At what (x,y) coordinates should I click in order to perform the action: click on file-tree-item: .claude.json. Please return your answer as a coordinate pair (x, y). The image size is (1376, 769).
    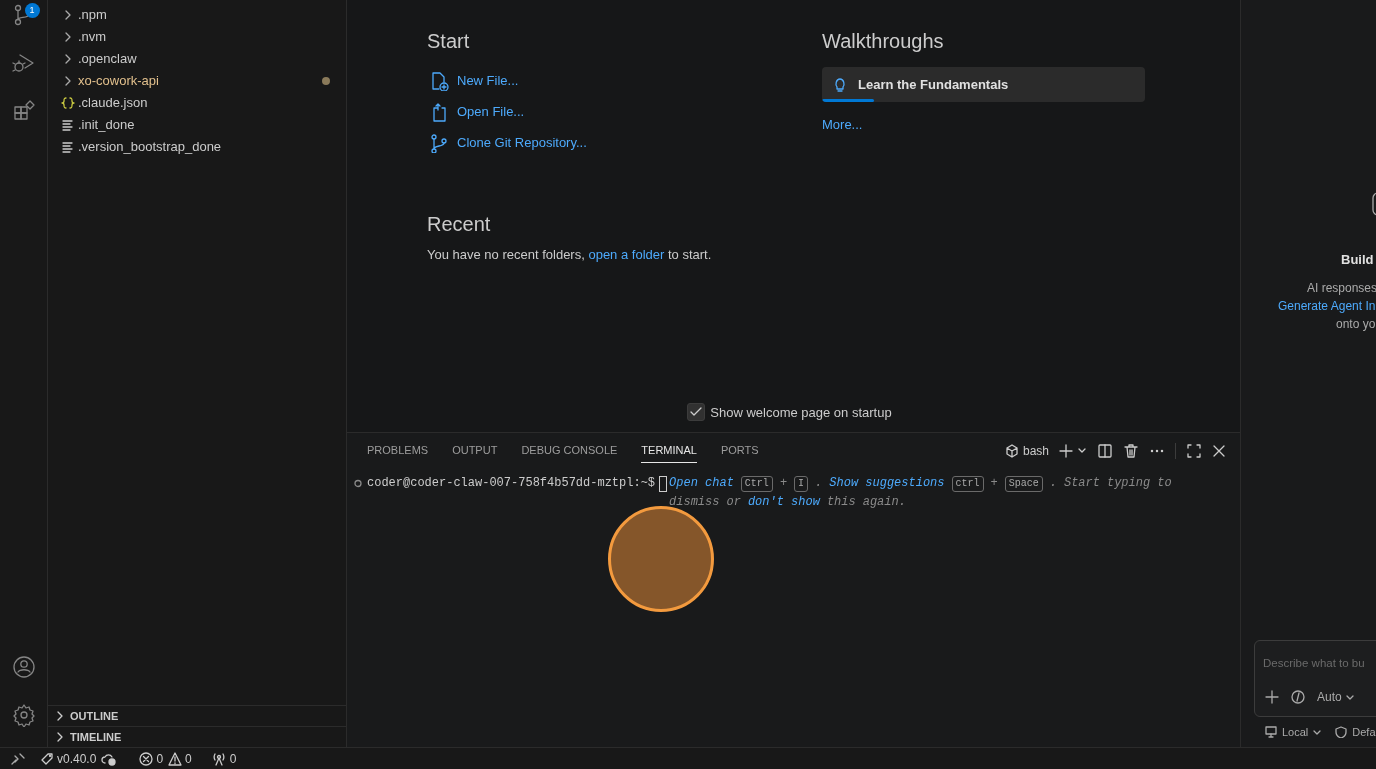
    Looking at the image, I should click on (197, 103).